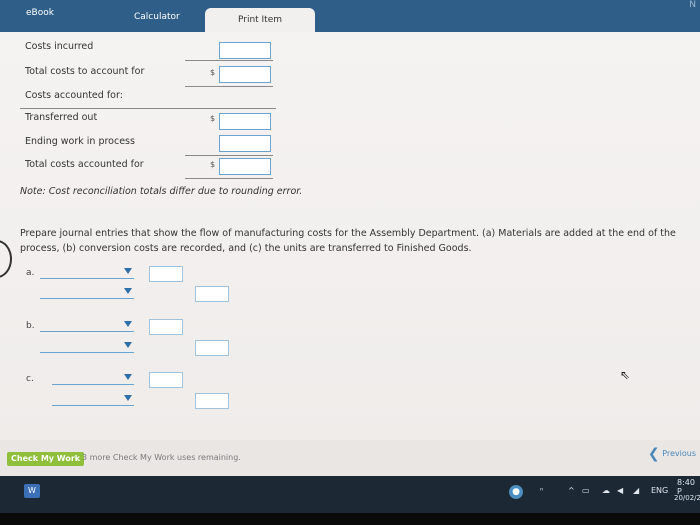 The height and width of the screenshot is (525, 700). Describe the element at coordinates (606, 490) in the screenshot. I see `cloud-icon: ☁` at that location.